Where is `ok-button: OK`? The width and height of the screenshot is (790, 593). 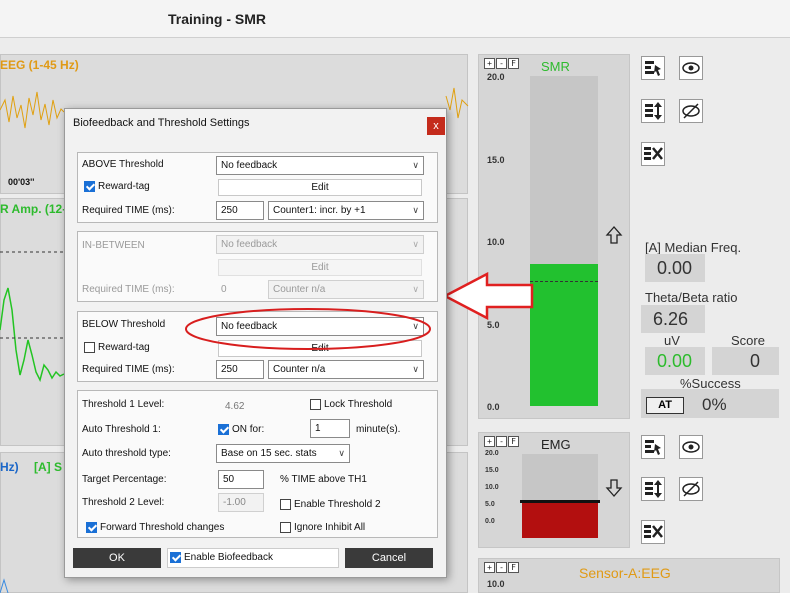 ok-button: OK is located at coordinates (117, 558).